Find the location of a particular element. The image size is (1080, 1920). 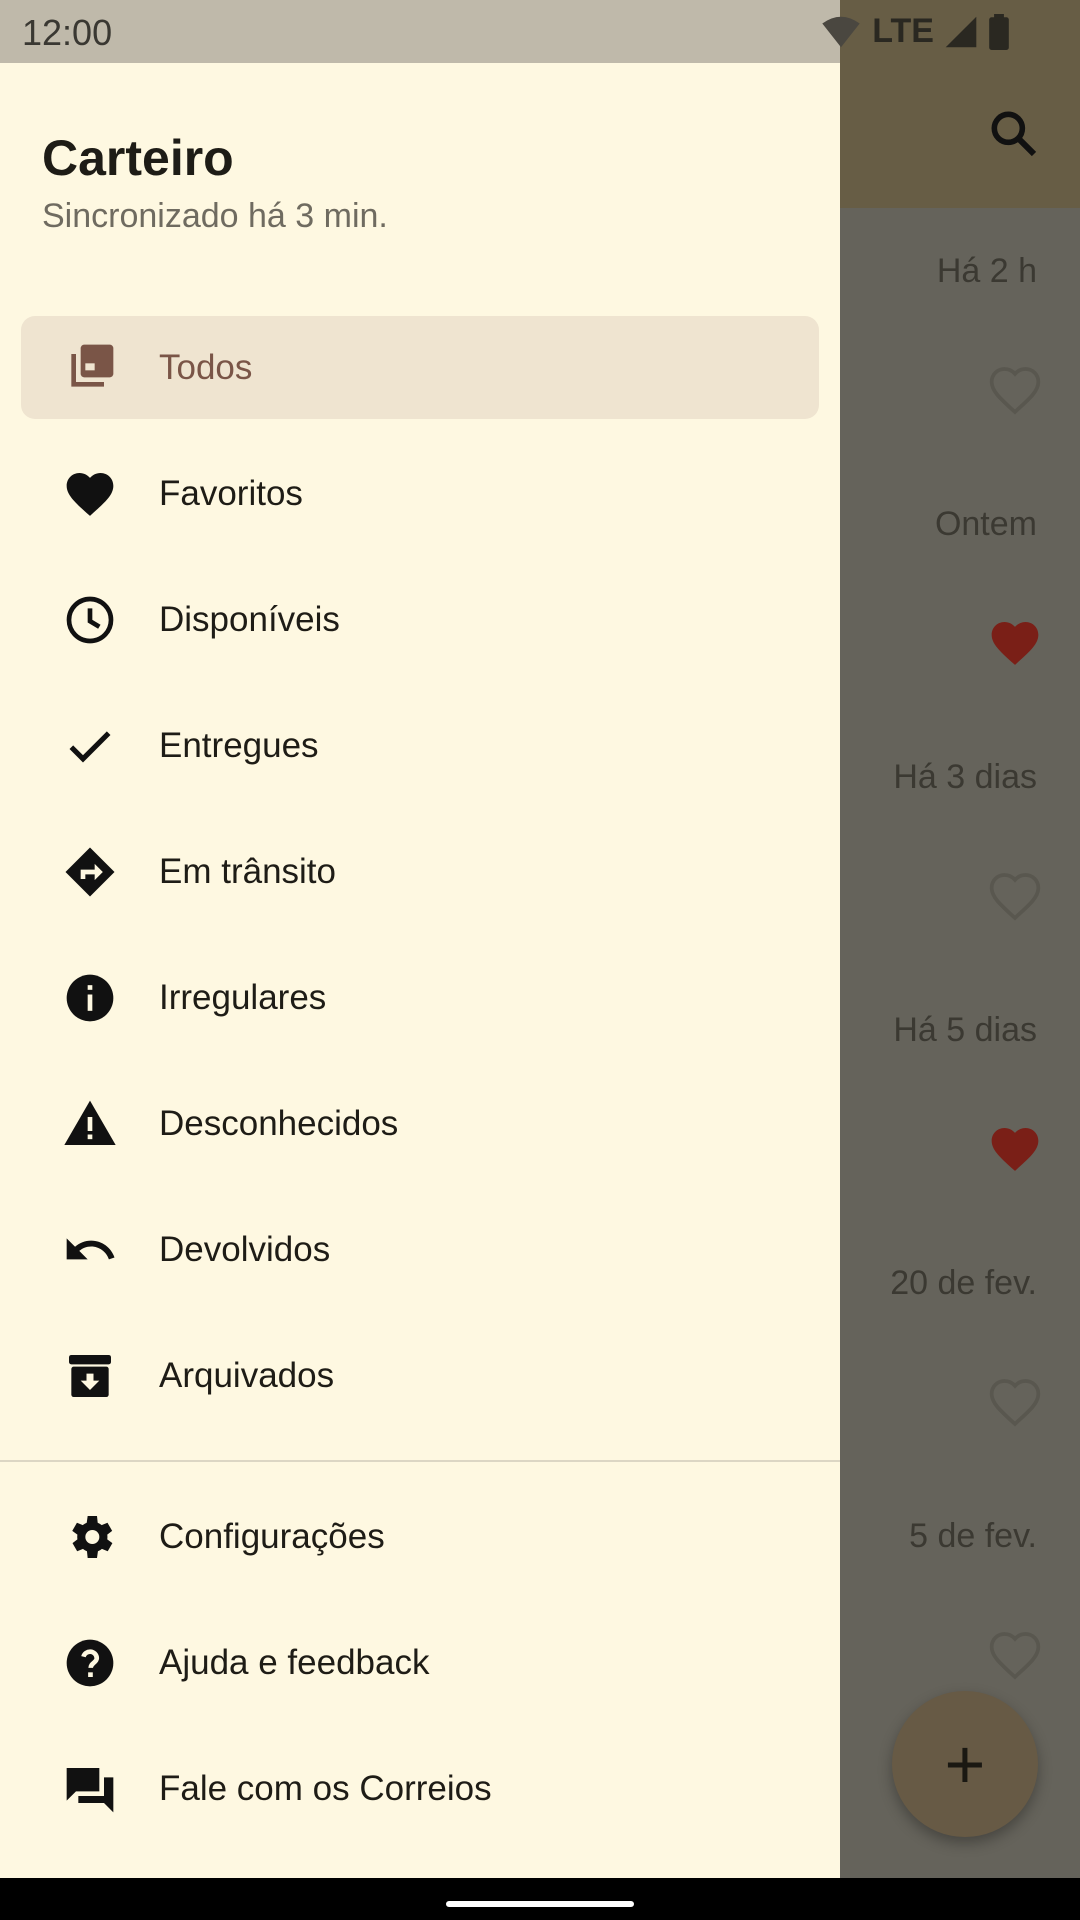

system-nav-bar is located at coordinates (540, 1899).